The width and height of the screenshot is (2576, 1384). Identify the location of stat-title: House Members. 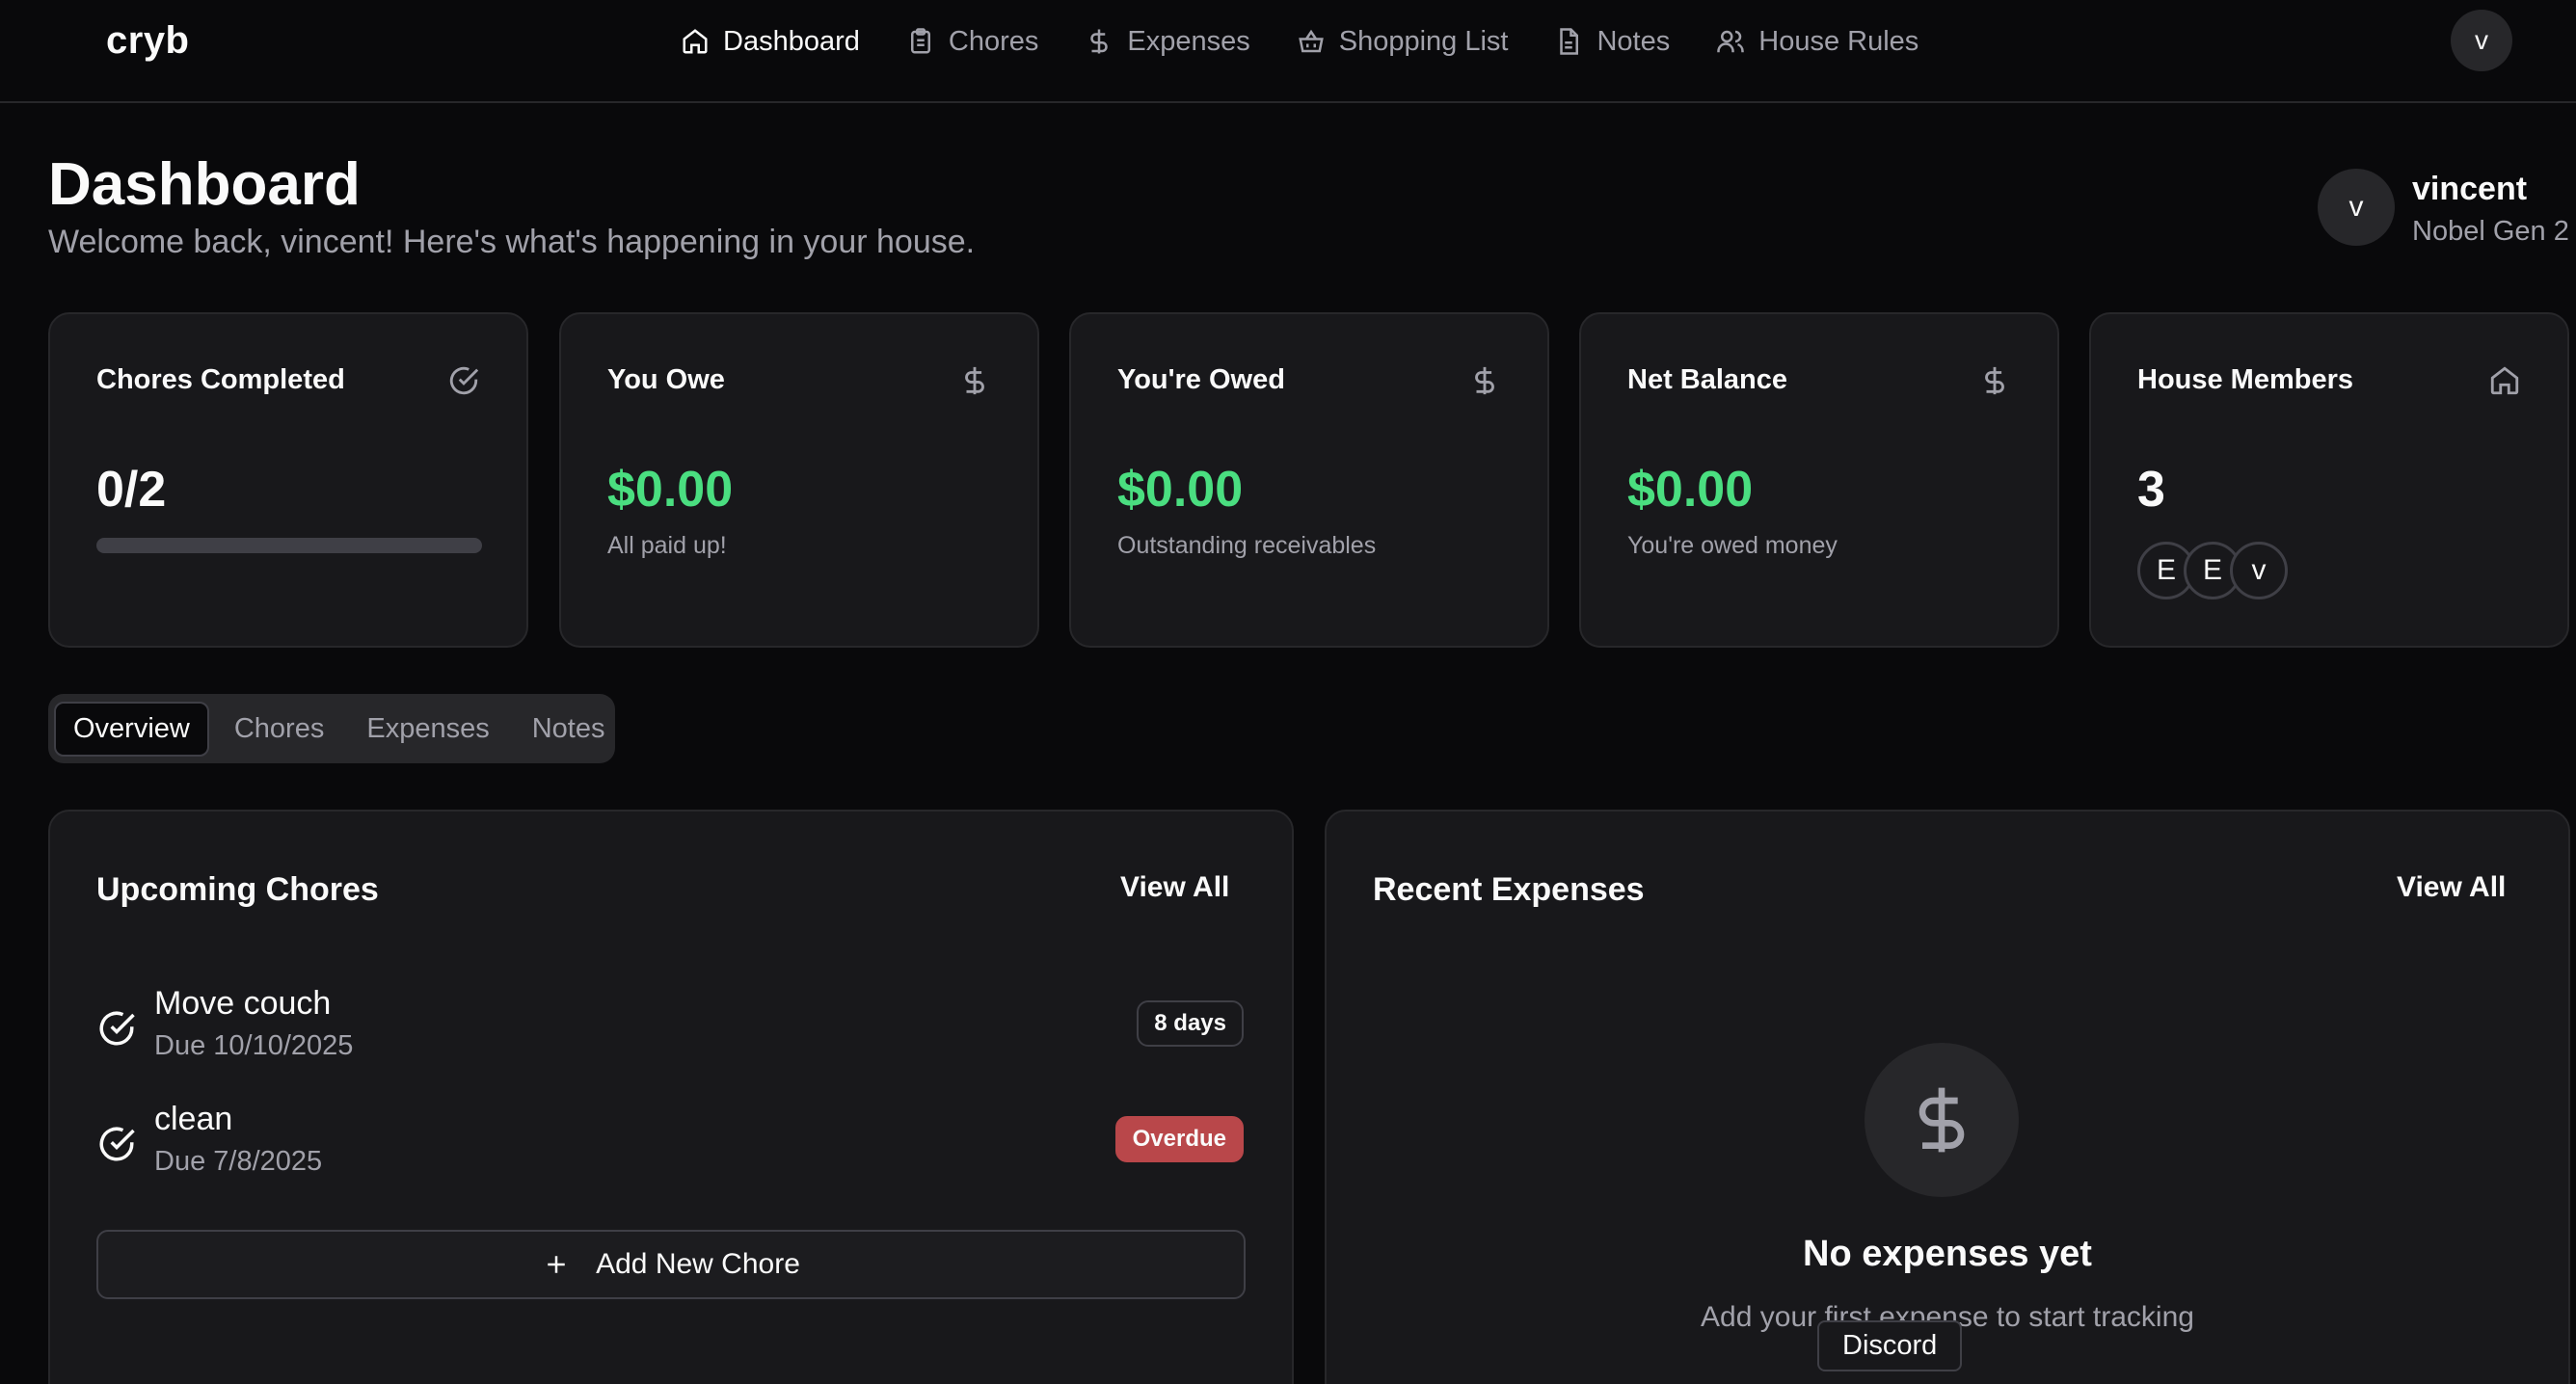
(2245, 379).